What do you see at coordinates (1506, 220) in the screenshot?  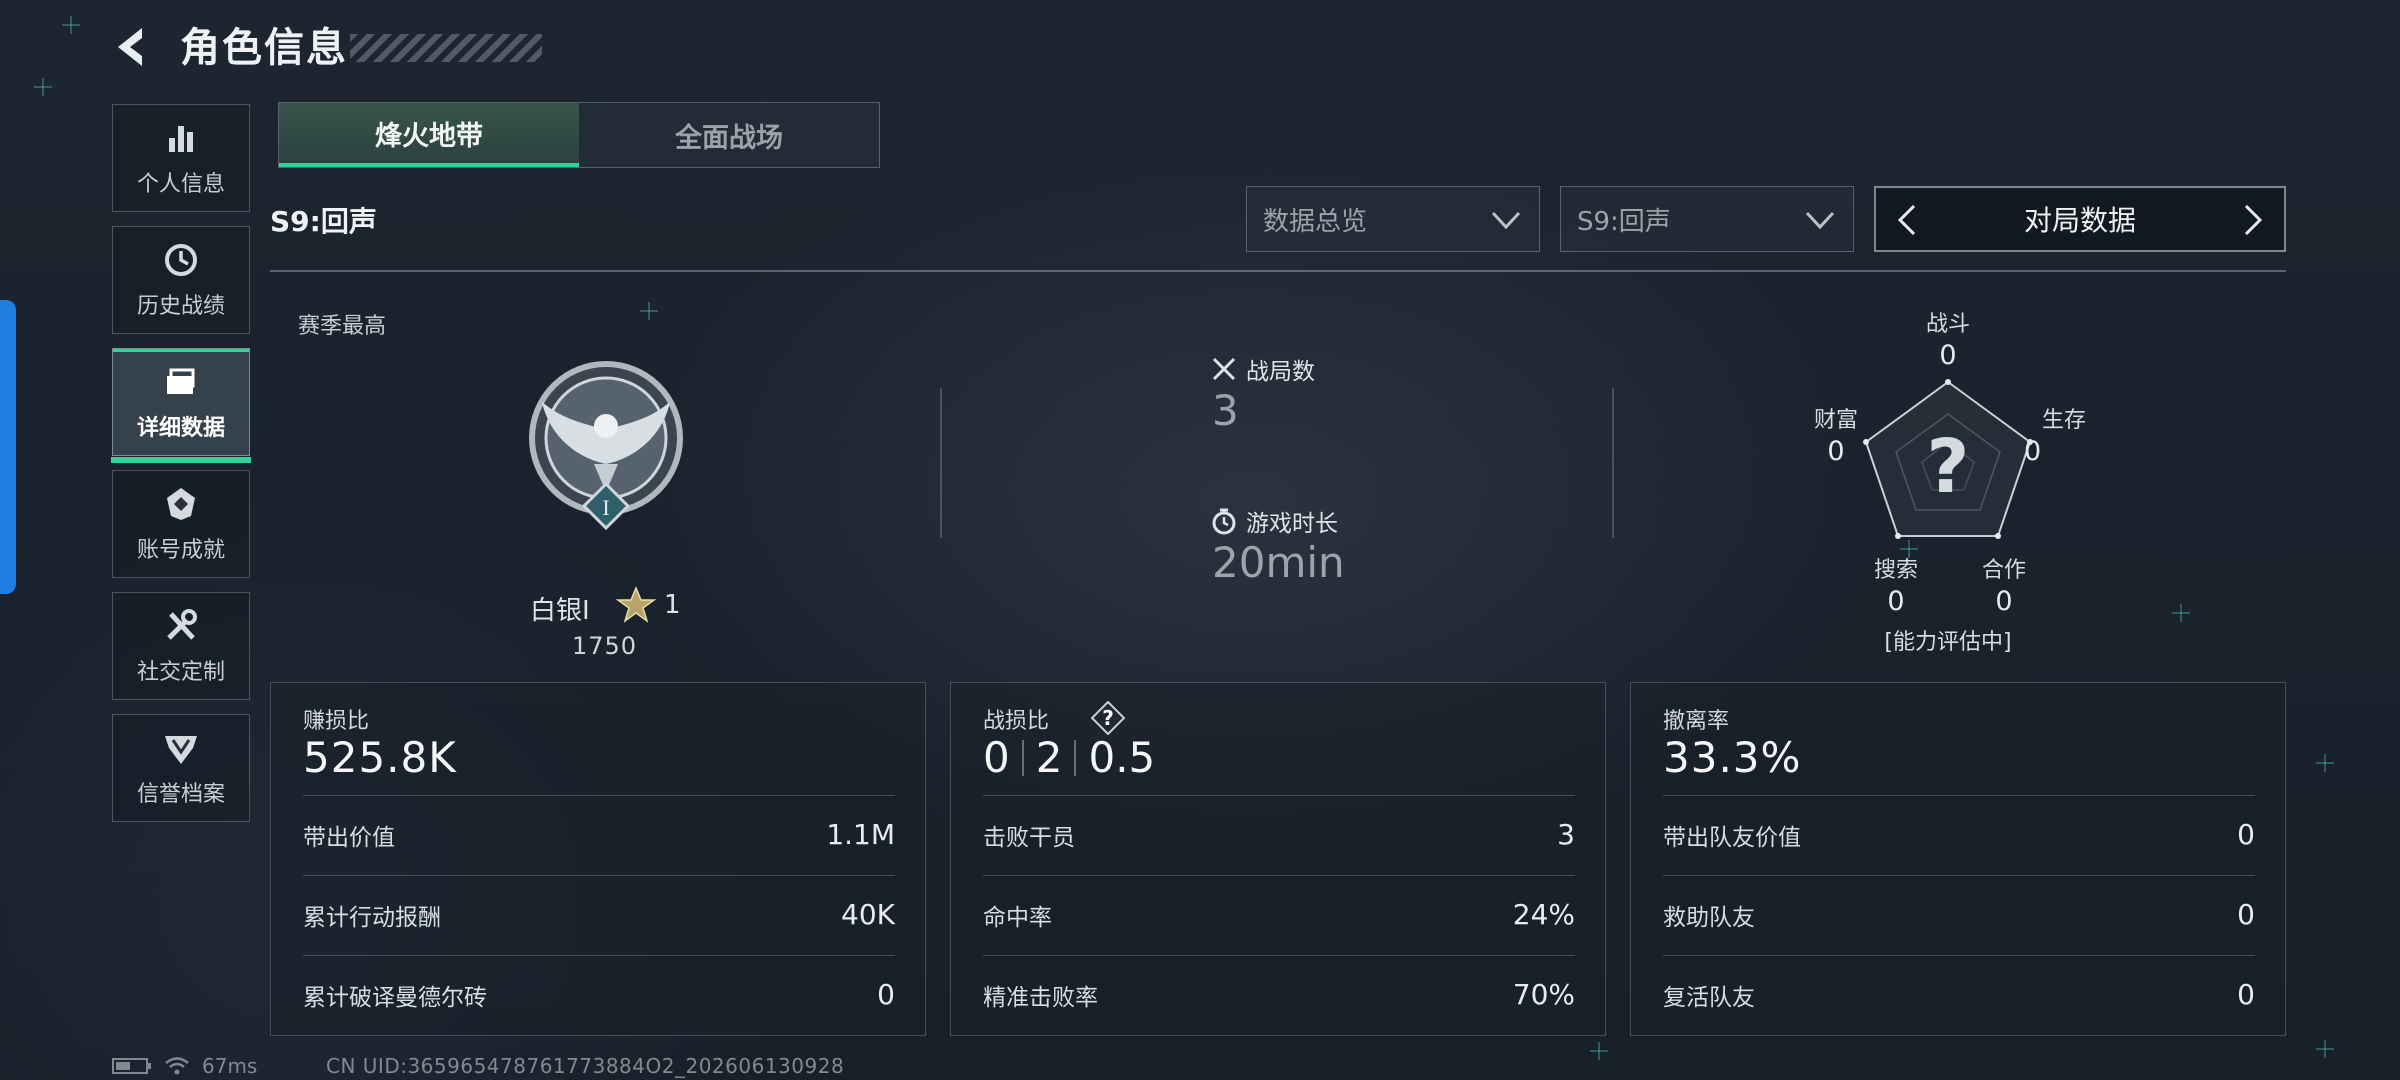 I see `chevron-down-icon` at bounding box center [1506, 220].